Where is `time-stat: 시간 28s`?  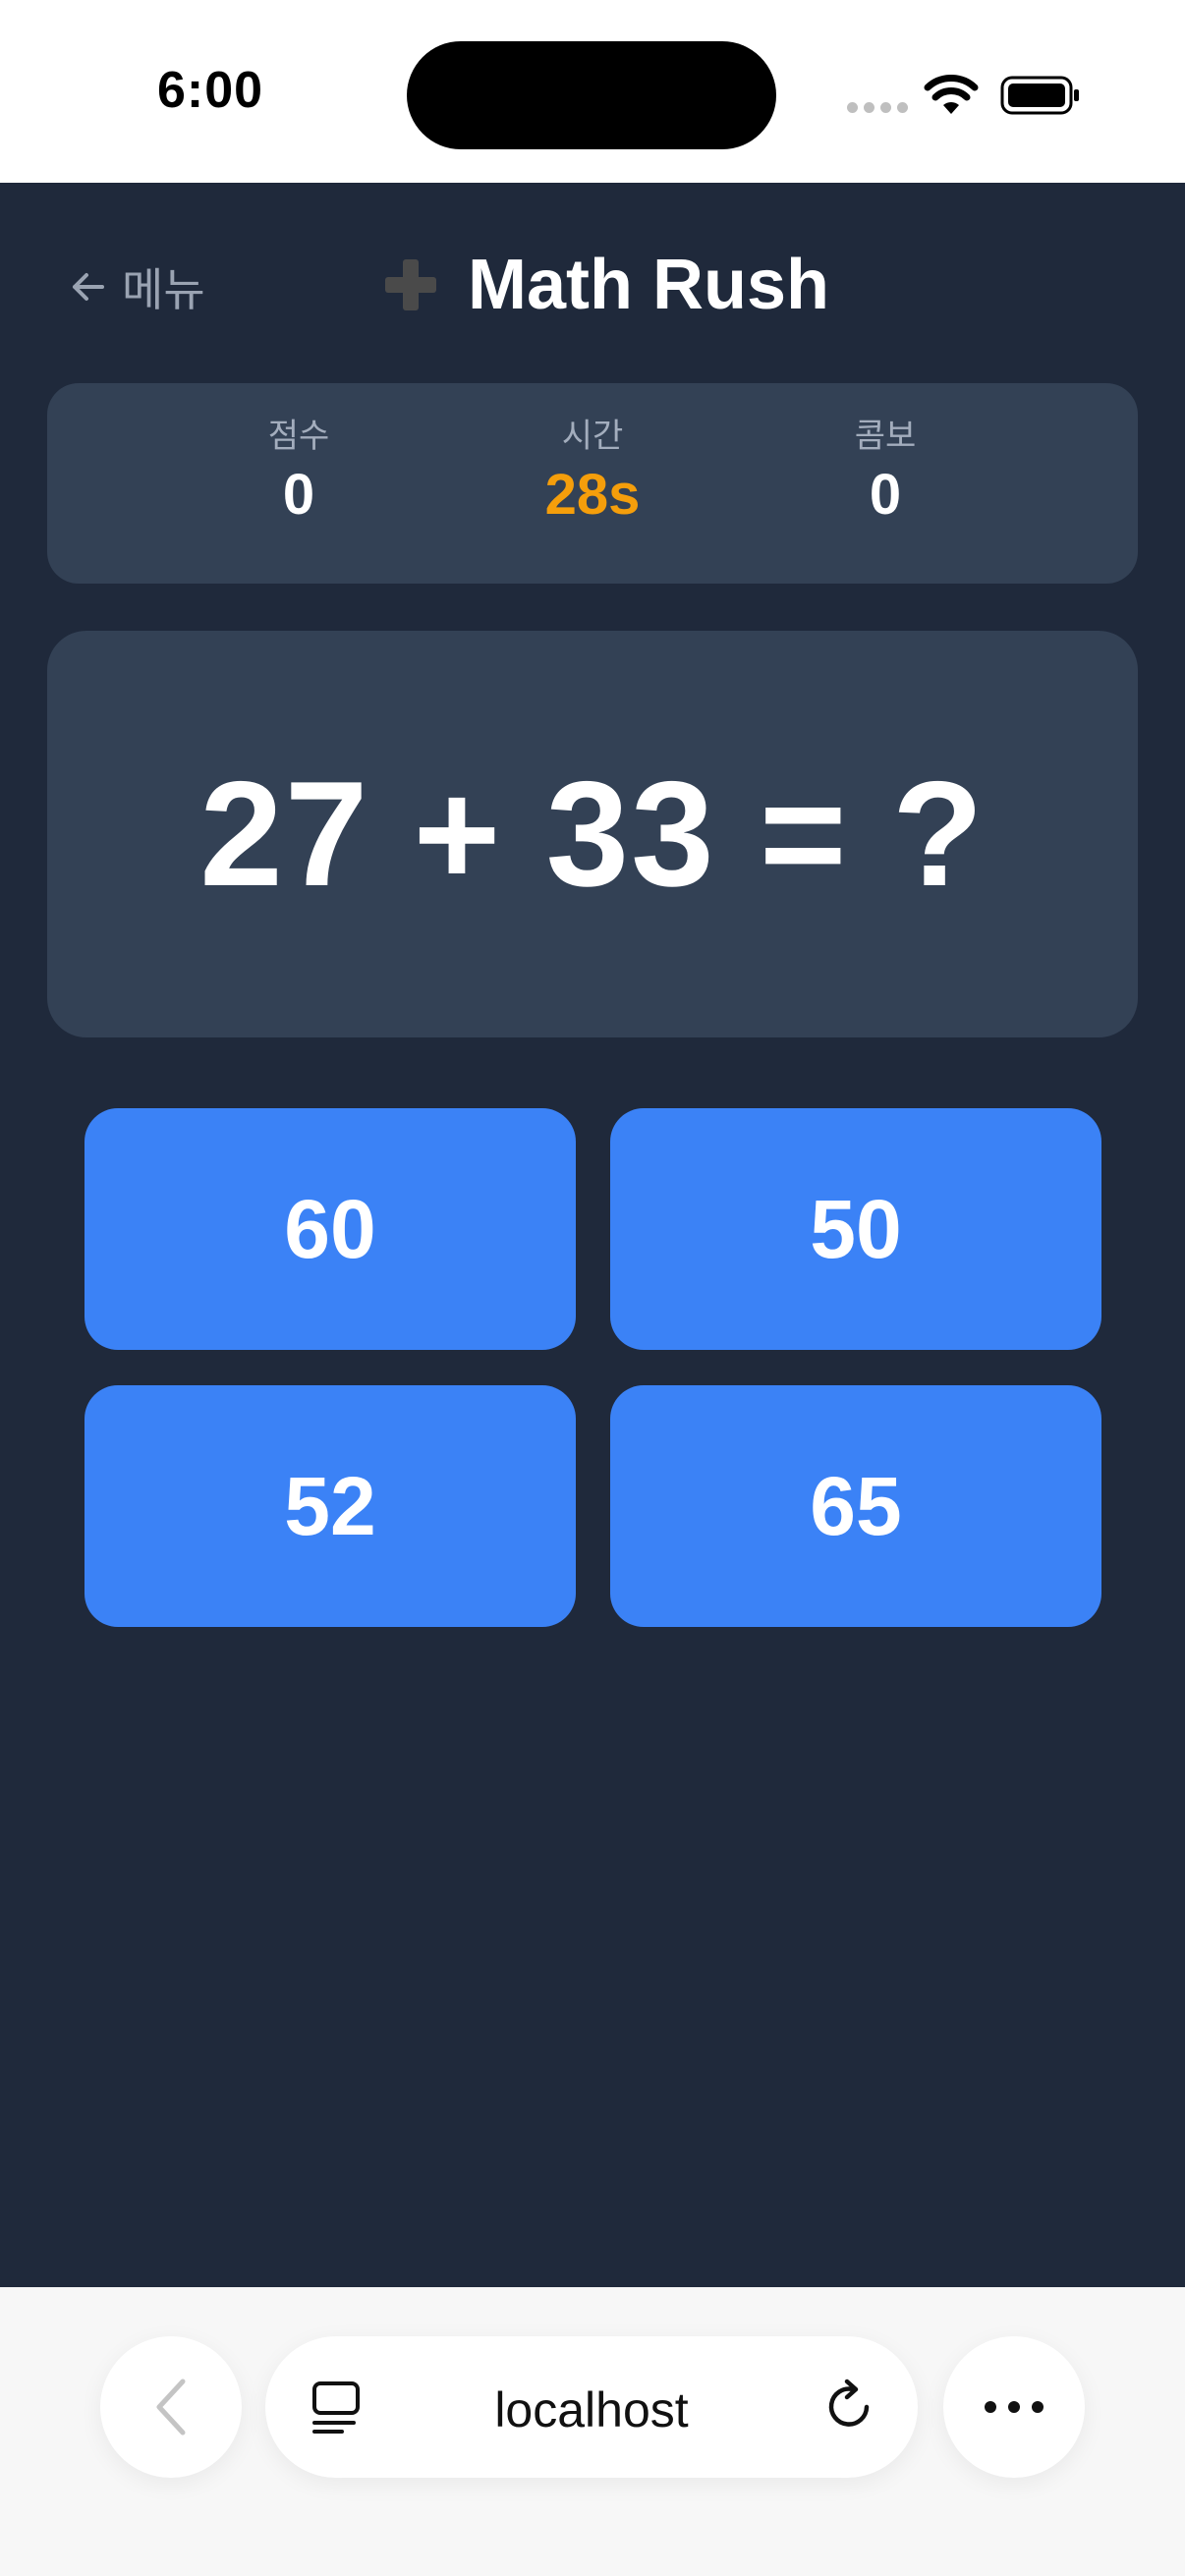
time-stat: 시간 28s is located at coordinates (592, 472).